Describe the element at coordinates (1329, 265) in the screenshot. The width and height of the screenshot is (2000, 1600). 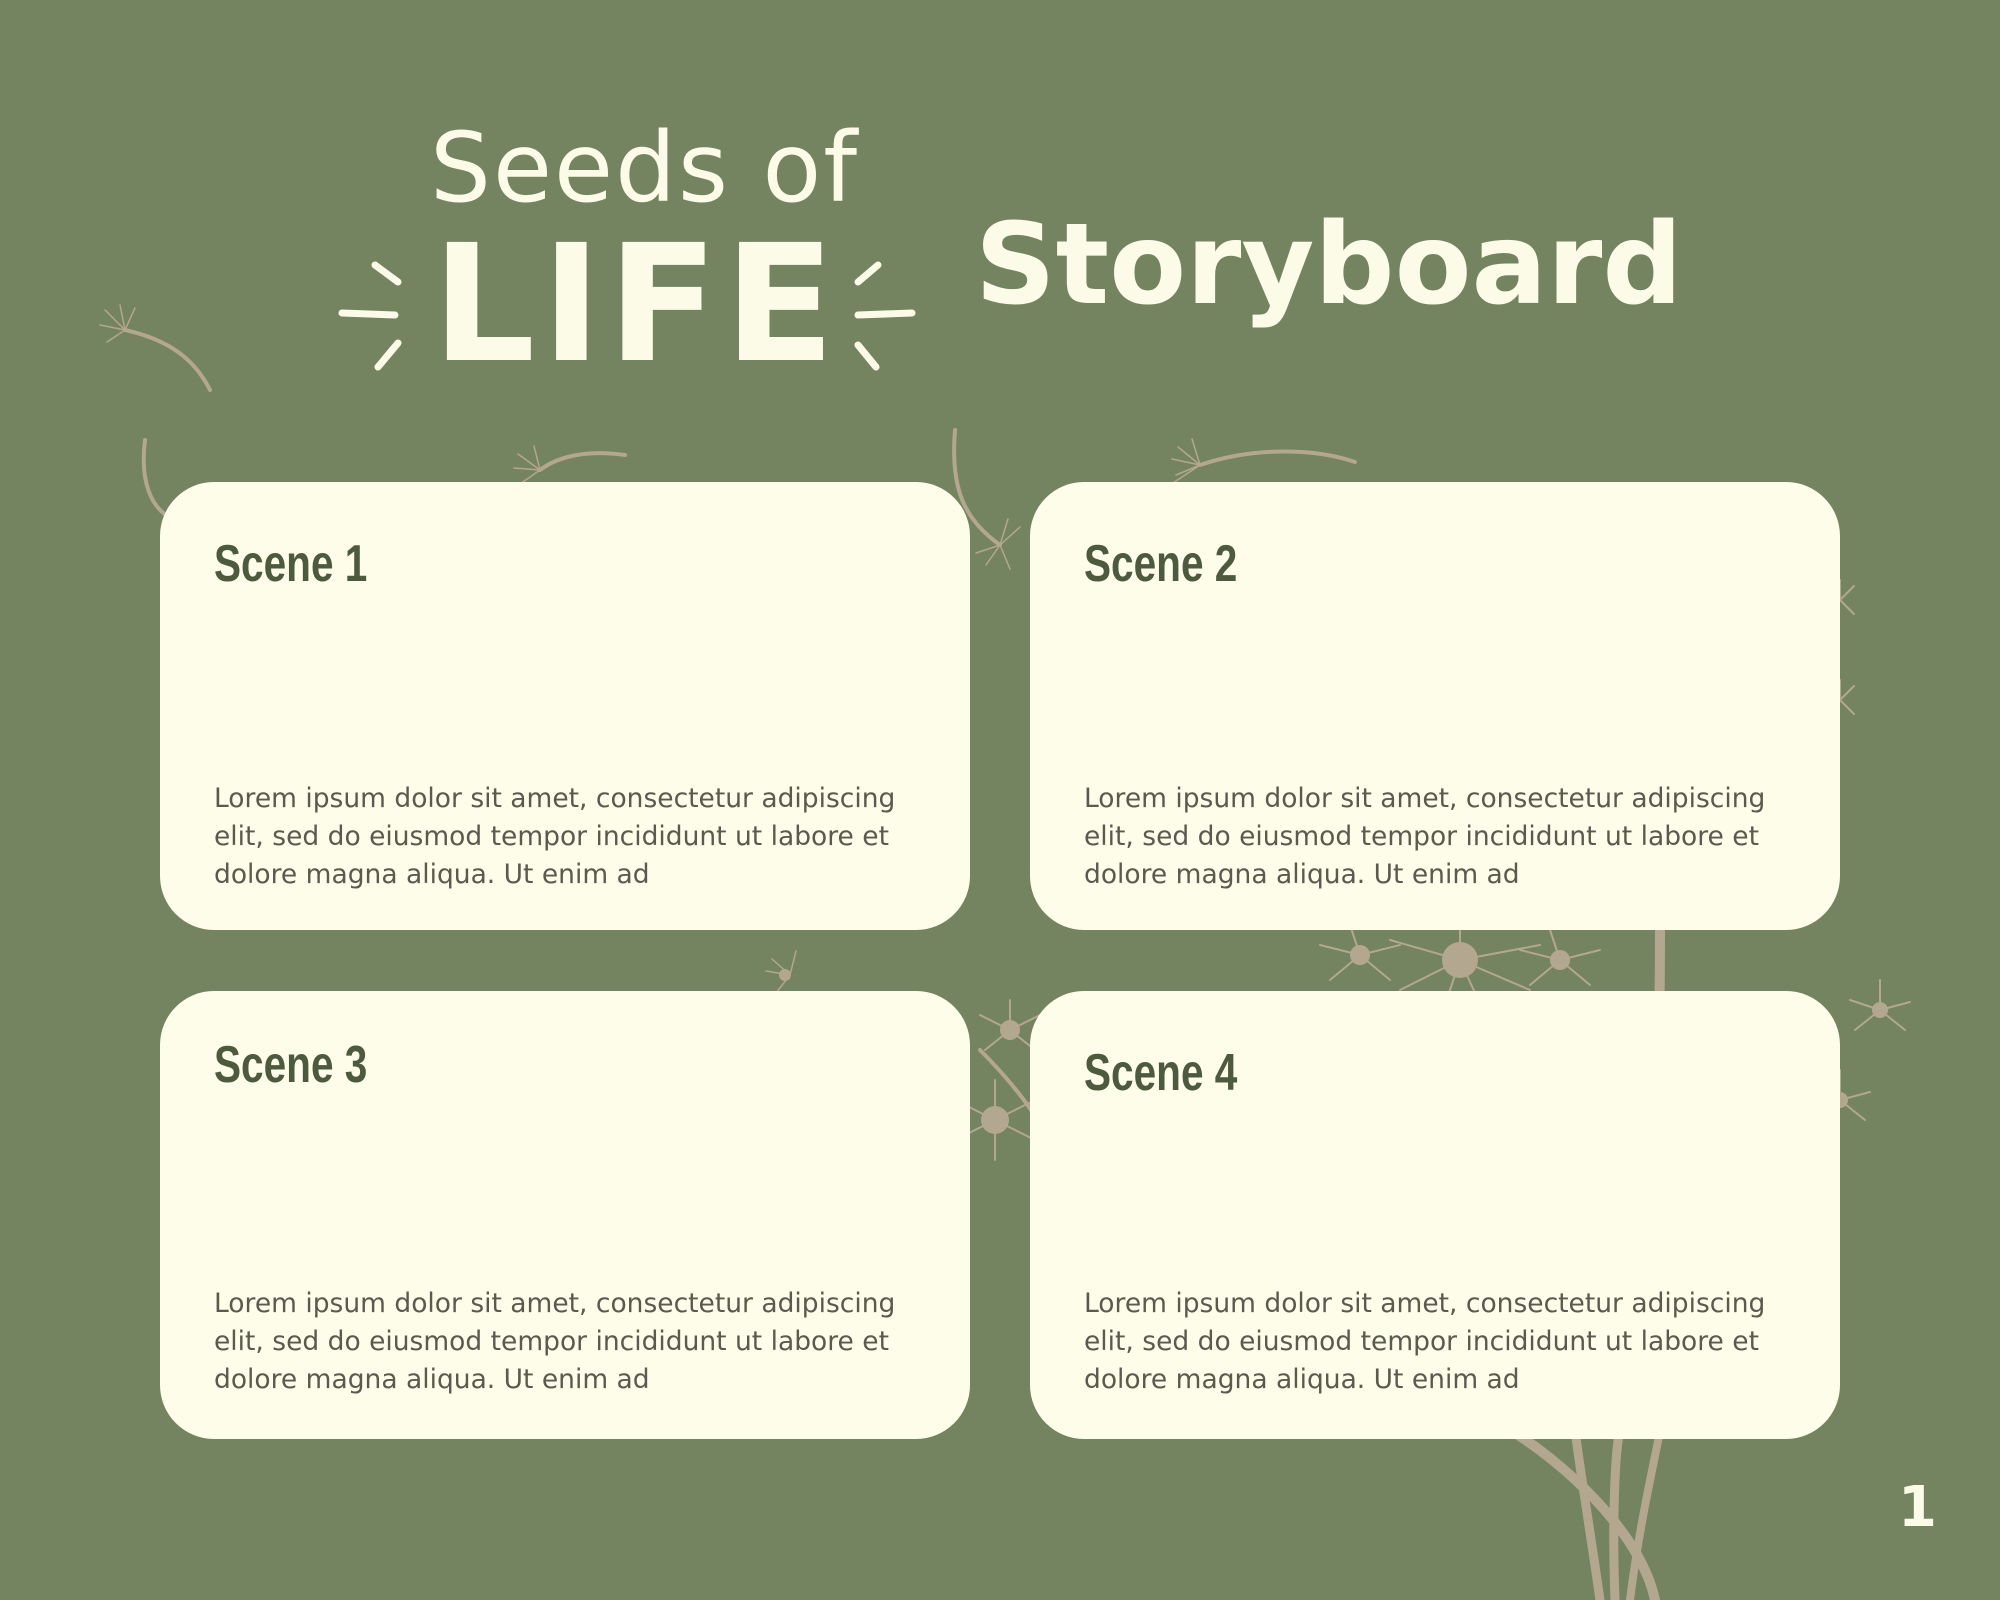
I see `title-storyboard: Storyboard` at that location.